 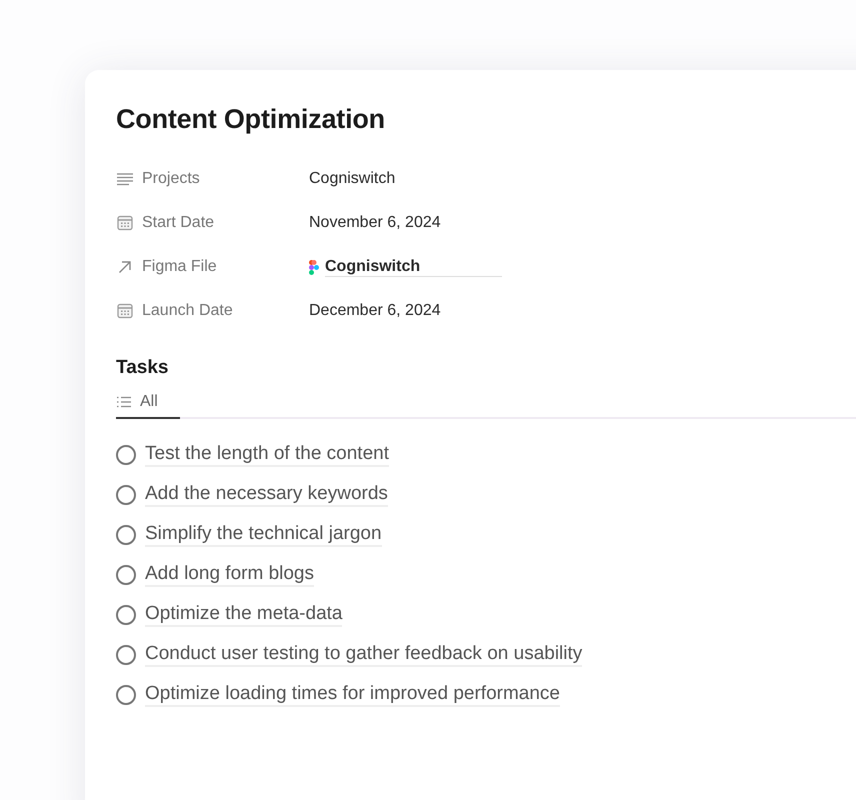 What do you see at coordinates (266, 495) in the screenshot?
I see `task-title: Add the necessary keywords` at bounding box center [266, 495].